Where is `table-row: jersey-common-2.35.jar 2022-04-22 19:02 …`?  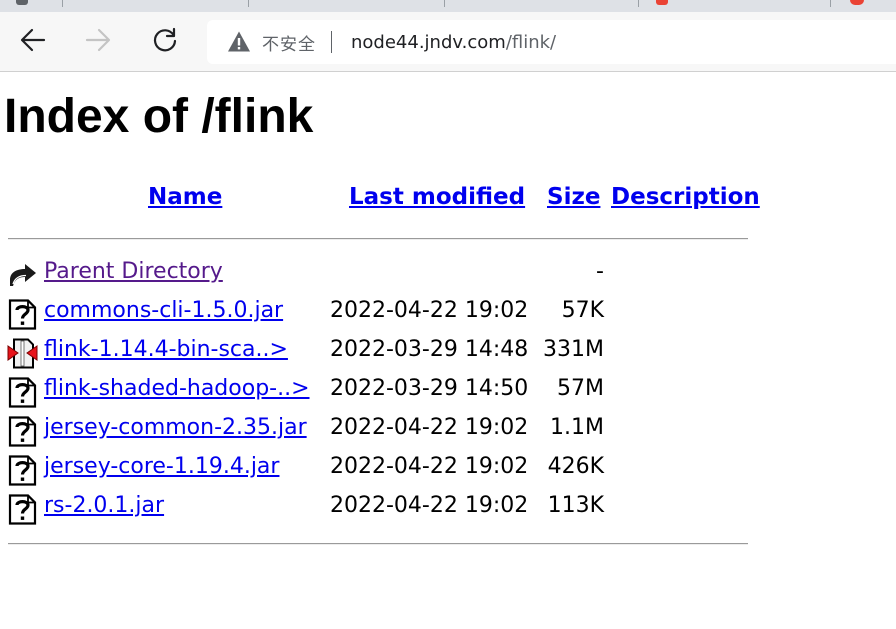
table-row: jersey-common-2.35.jar 2022-04-22 19:02 … is located at coordinates (380, 432).